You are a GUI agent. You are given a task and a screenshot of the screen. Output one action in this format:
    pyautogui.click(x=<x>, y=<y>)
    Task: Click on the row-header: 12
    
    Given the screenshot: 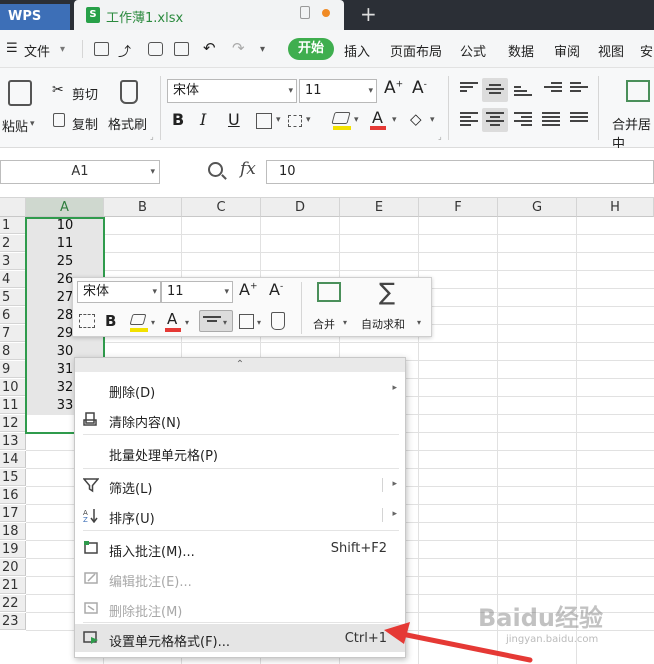 What is the action you would take?
    pyautogui.click(x=13, y=423)
    